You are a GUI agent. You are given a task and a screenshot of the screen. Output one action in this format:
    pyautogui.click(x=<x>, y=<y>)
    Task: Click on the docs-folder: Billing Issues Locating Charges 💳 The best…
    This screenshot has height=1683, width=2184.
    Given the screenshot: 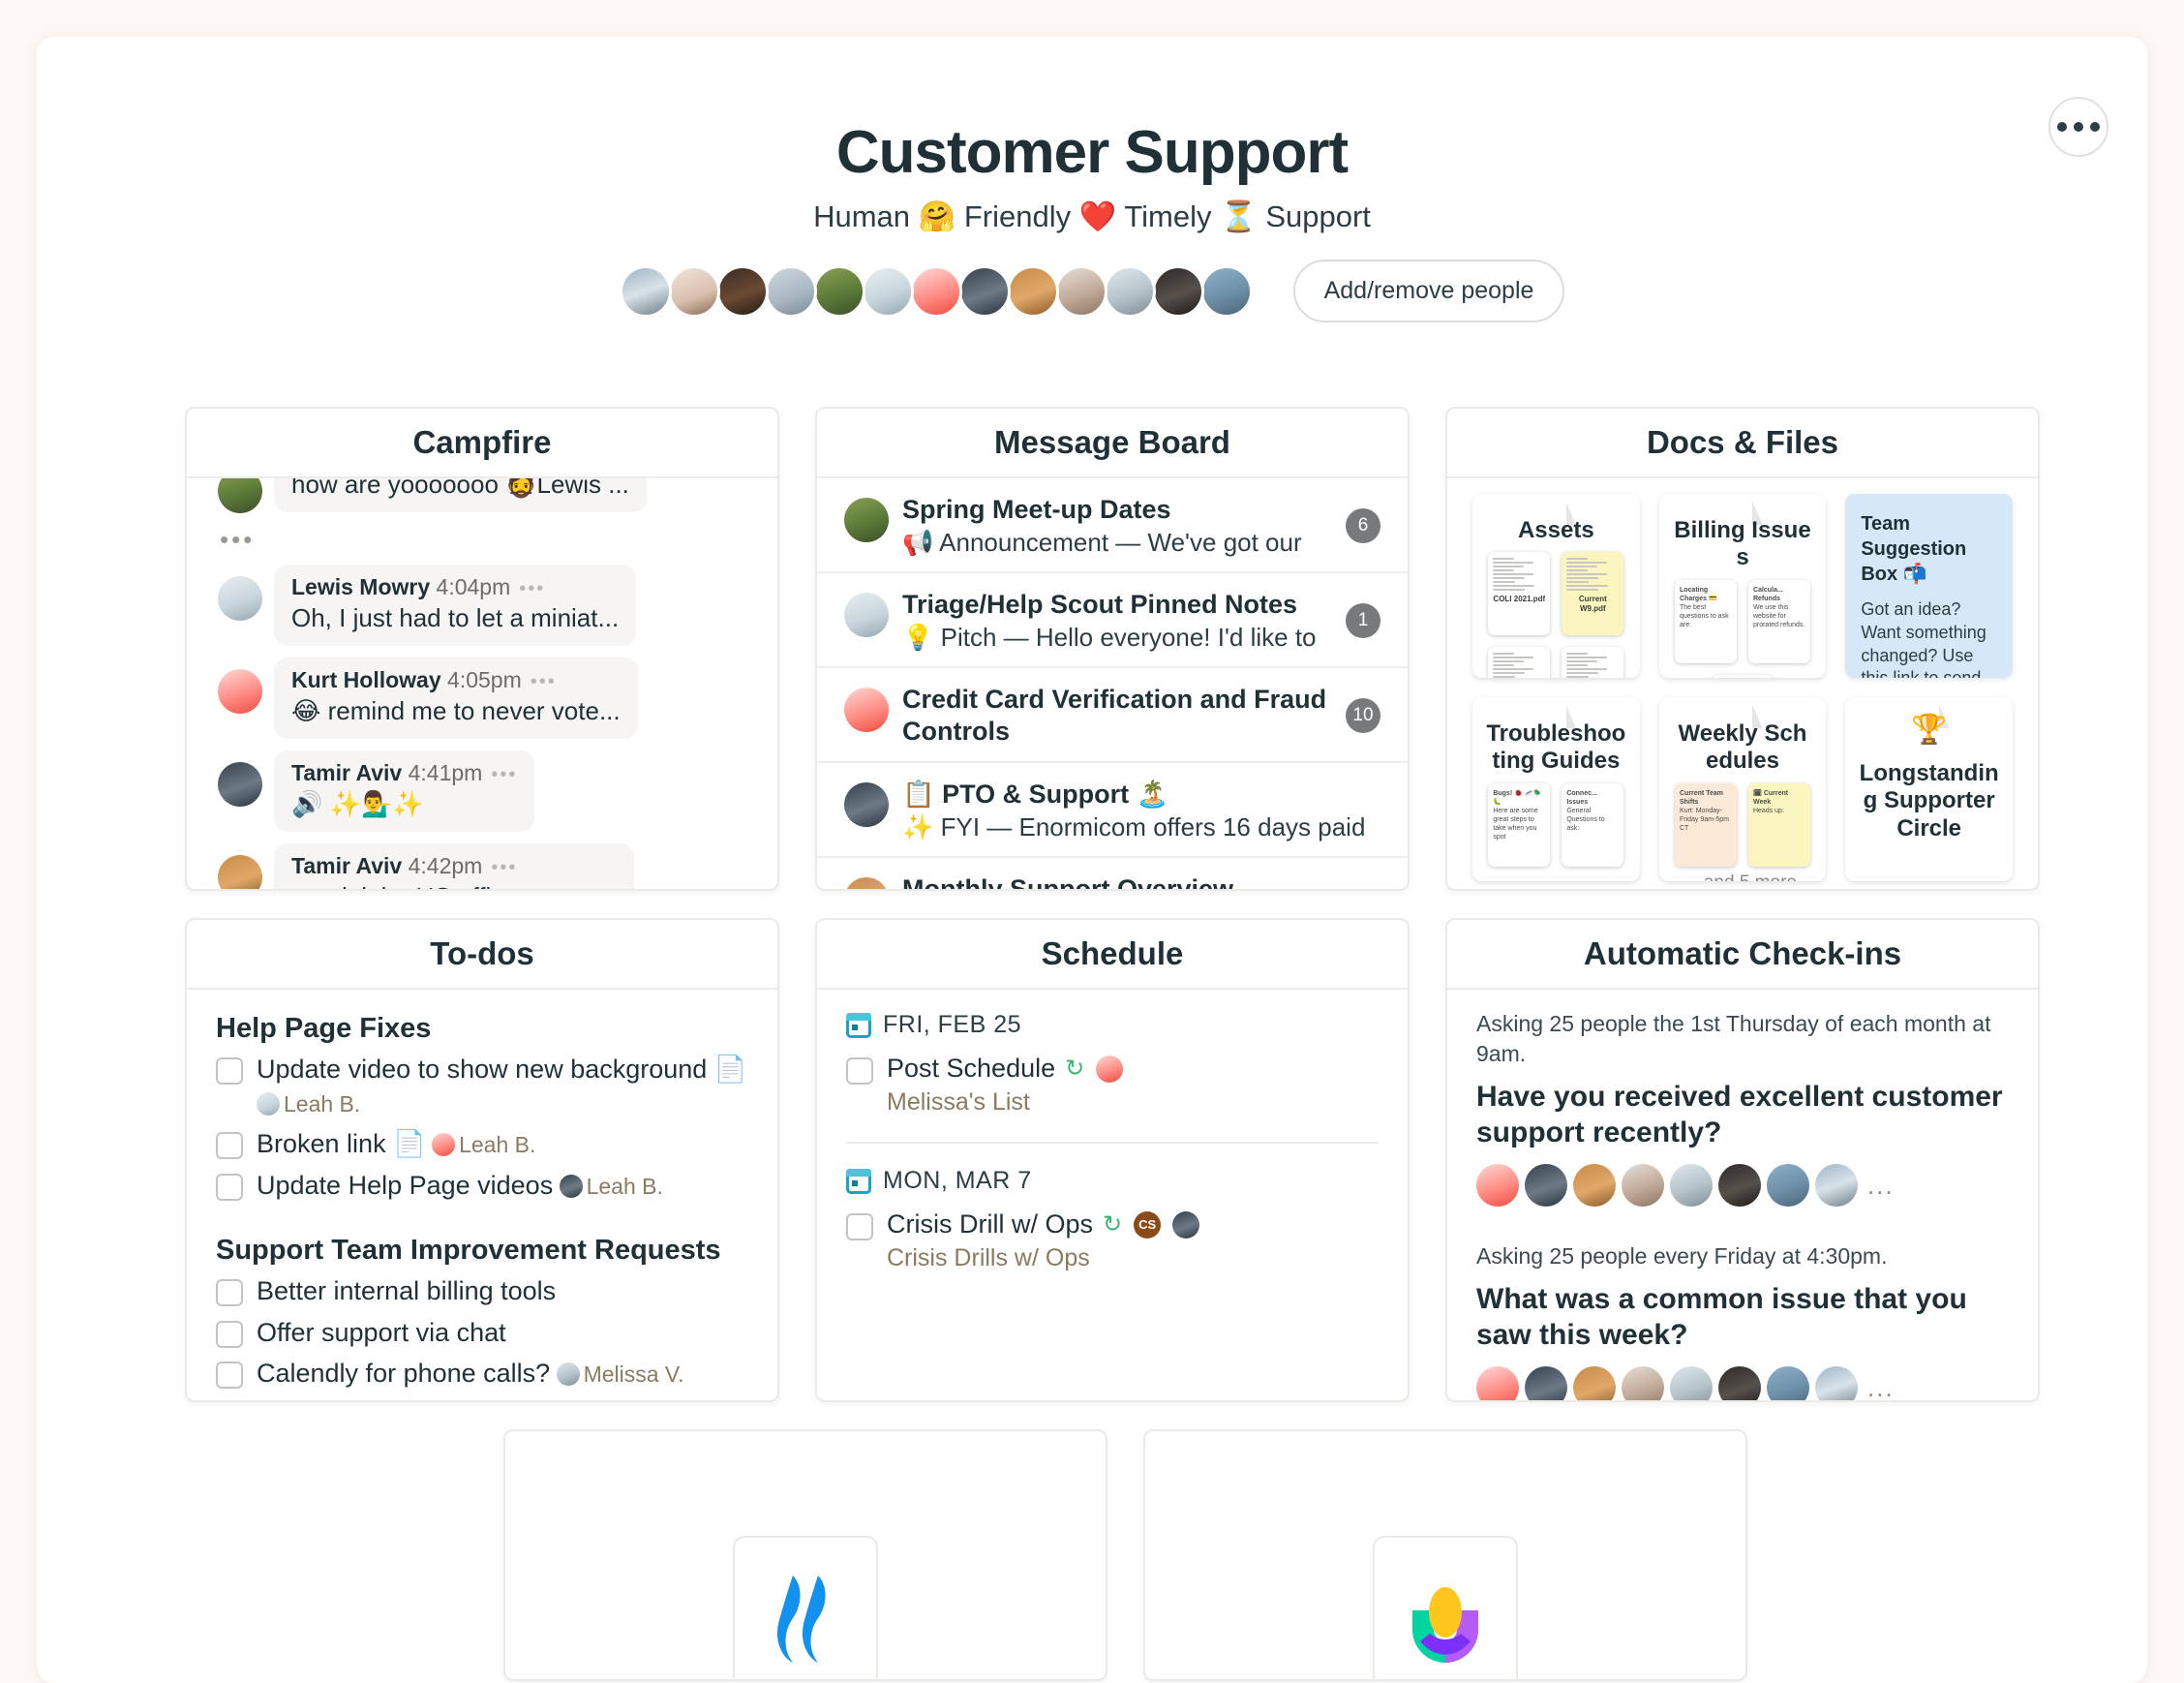 What is the action you would take?
    pyautogui.click(x=1743, y=586)
    